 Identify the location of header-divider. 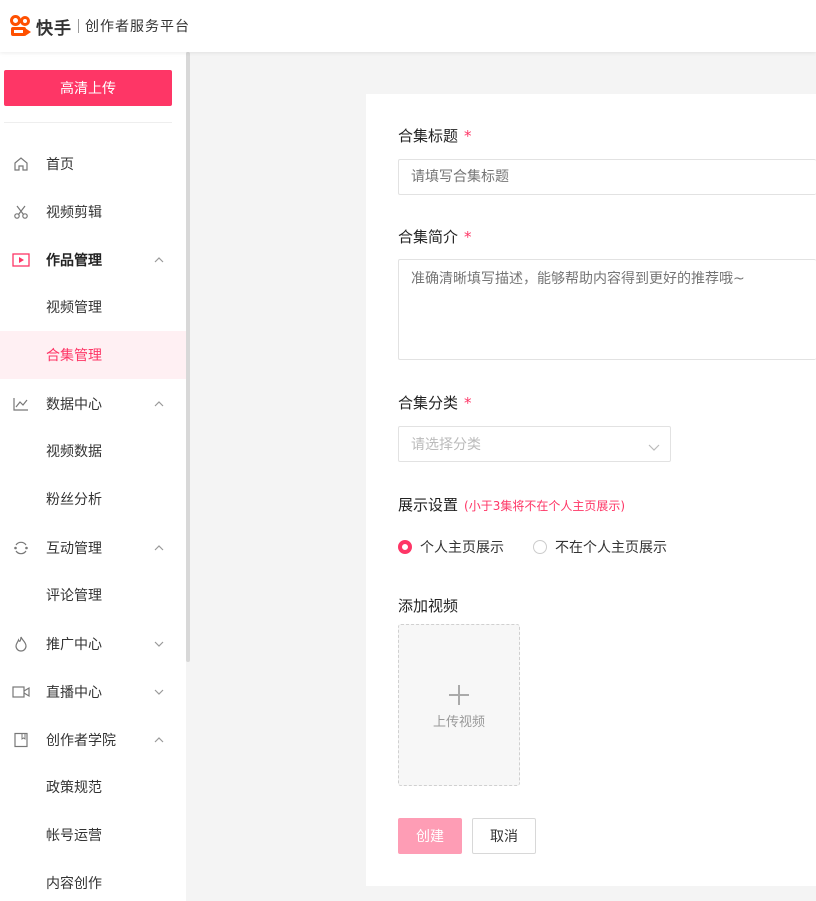
(78, 26).